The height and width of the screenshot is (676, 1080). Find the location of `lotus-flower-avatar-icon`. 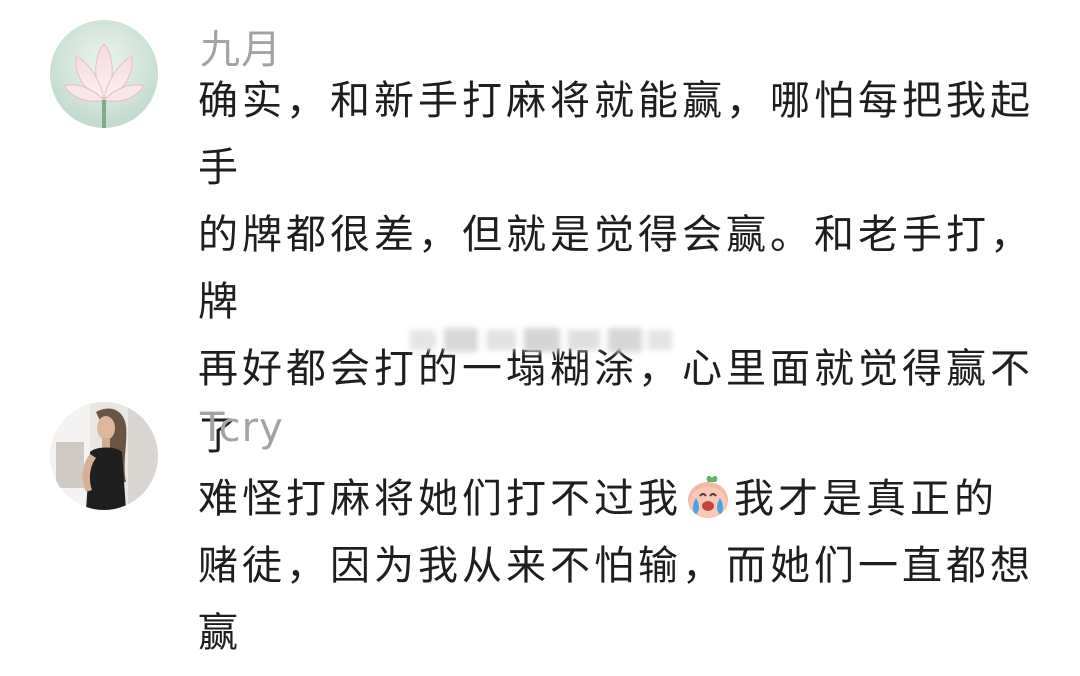

lotus-flower-avatar-icon is located at coordinates (104, 74).